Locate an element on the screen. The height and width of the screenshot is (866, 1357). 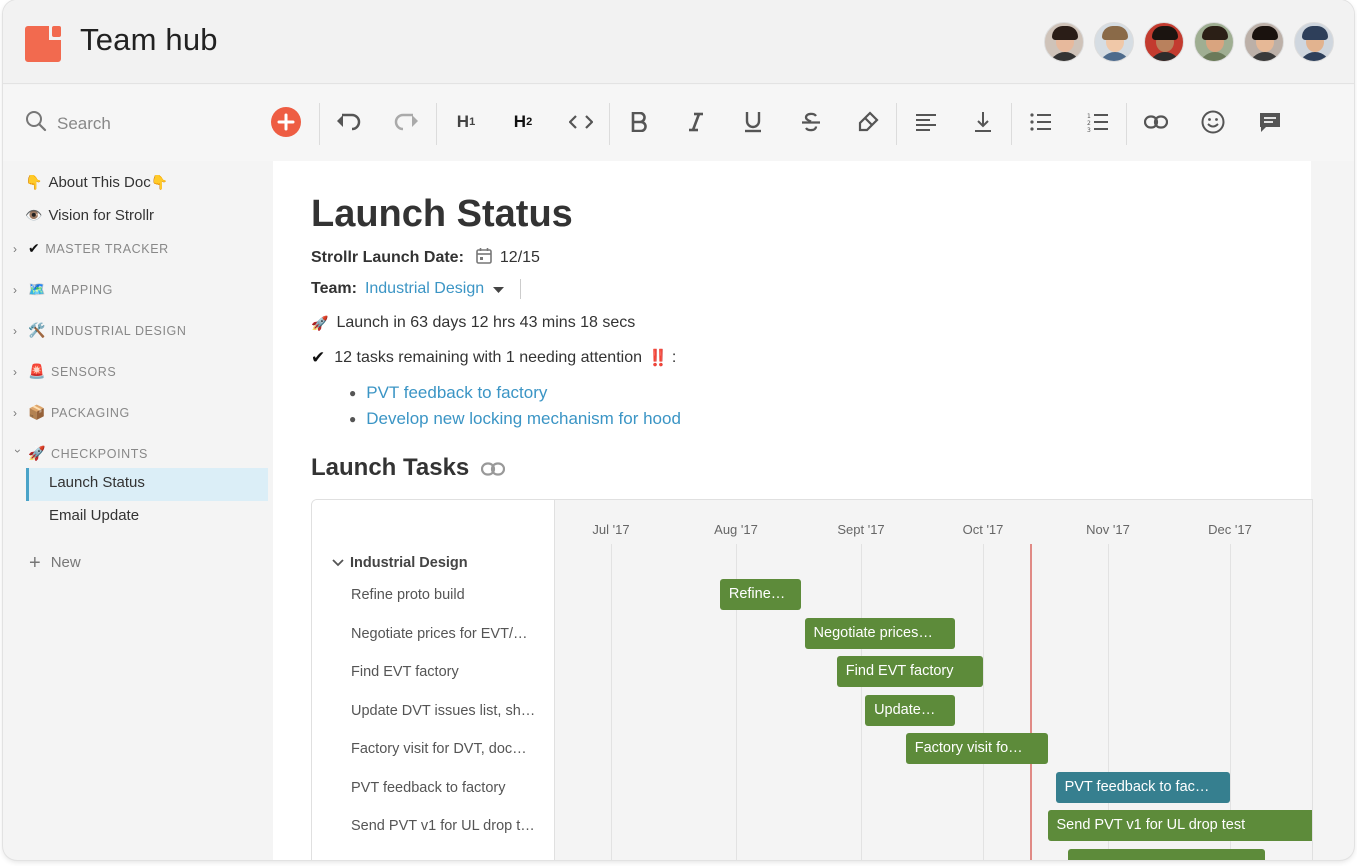
redo-icon is located at coordinates (406, 122).